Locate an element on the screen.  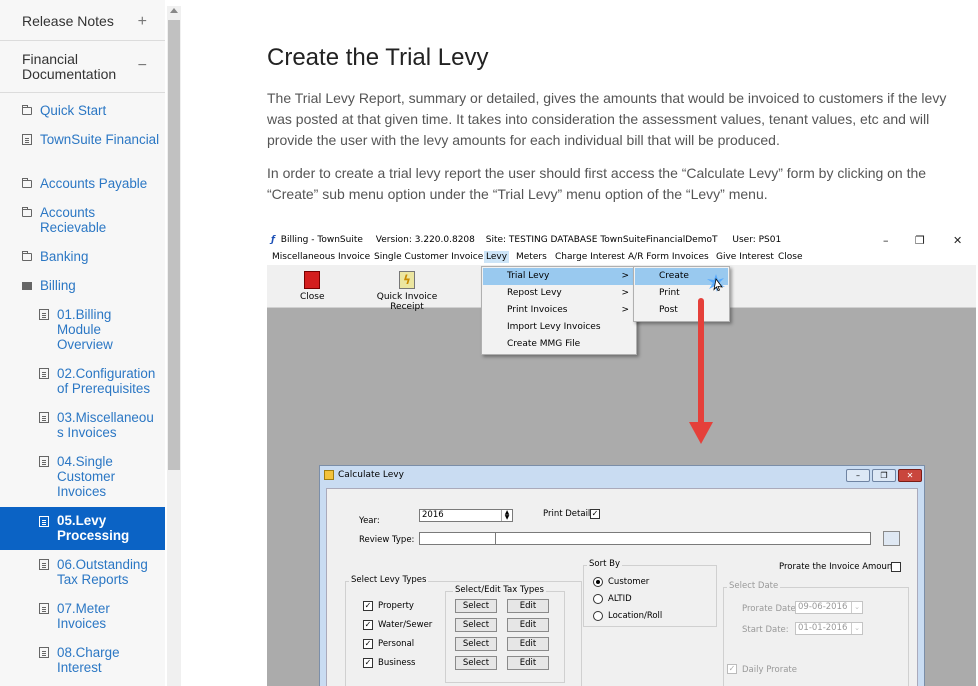
prorate-invoice-checkbox is located at coordinates (896, 567).